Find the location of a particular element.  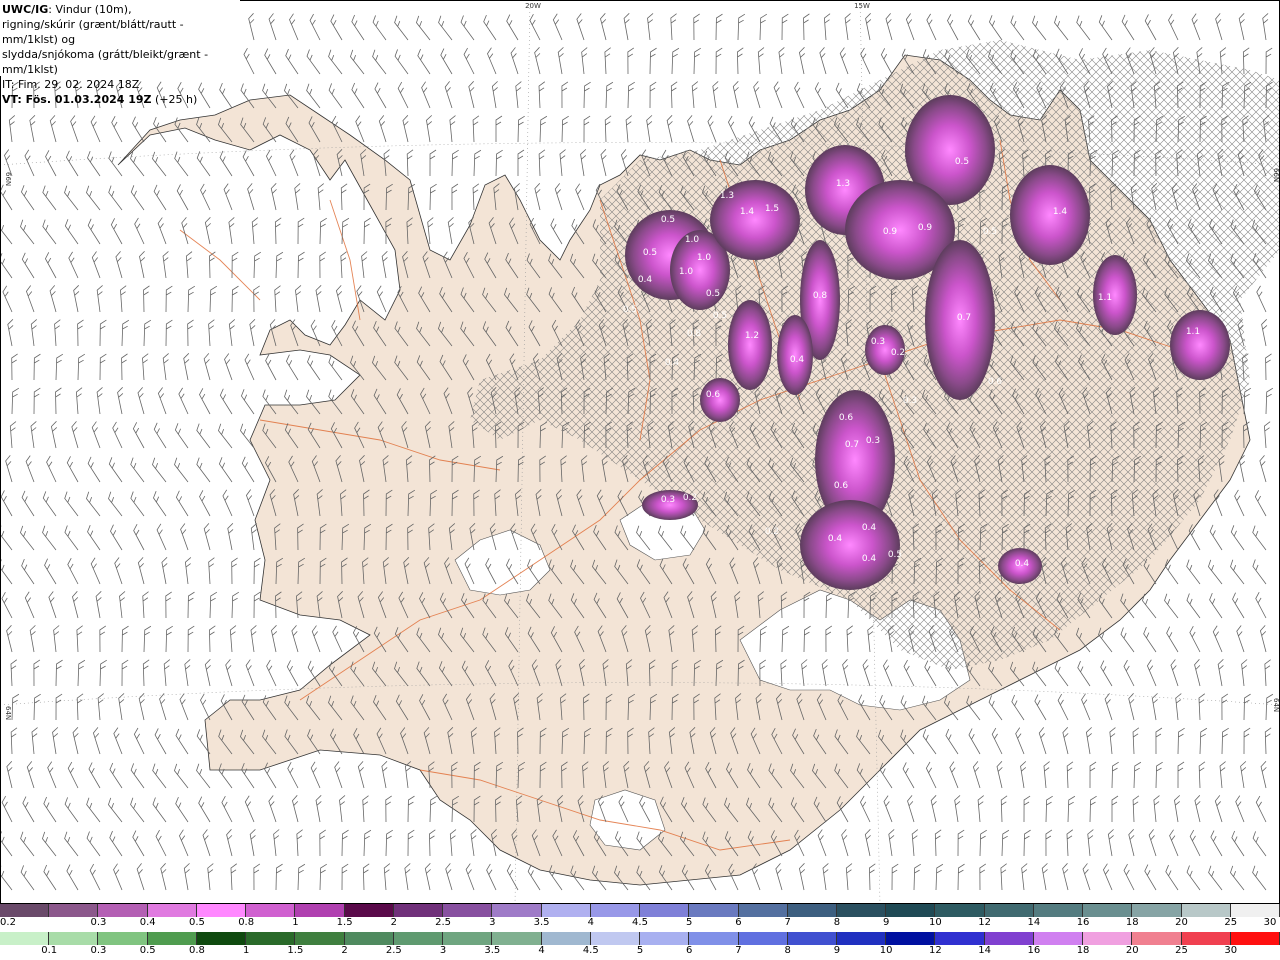

rain-tick-label: 25 is located at coordinates (1181, 950).